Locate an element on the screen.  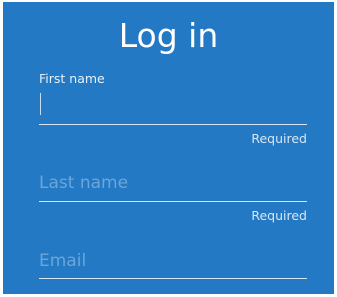
first-name-input is located at coordinates (173, 106).